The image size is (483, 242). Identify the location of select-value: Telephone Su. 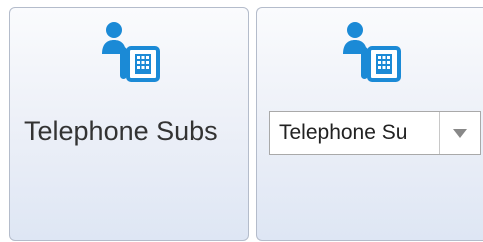
(343, 132).